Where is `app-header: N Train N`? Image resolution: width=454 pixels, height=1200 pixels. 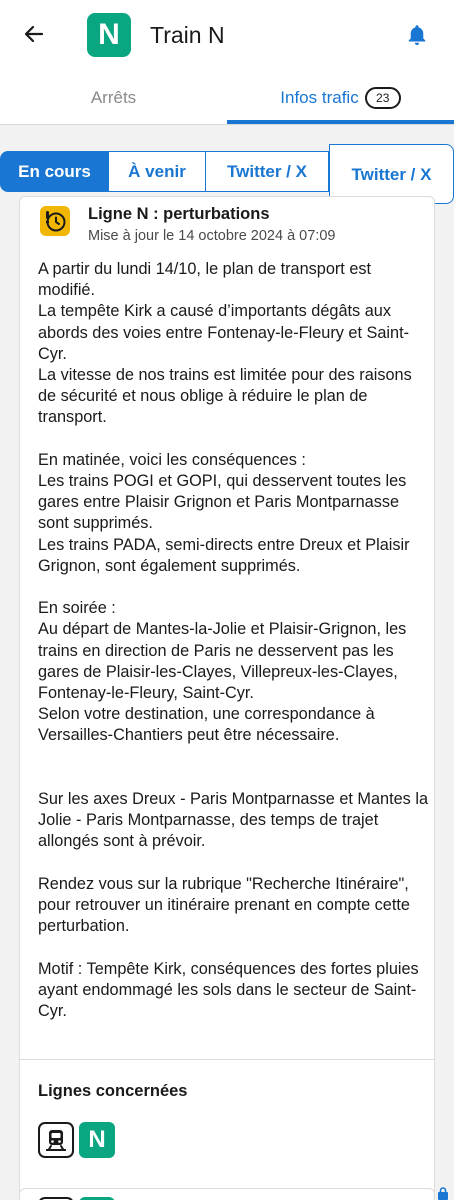 app-header: N Train N is located at coordinates (227, 35).